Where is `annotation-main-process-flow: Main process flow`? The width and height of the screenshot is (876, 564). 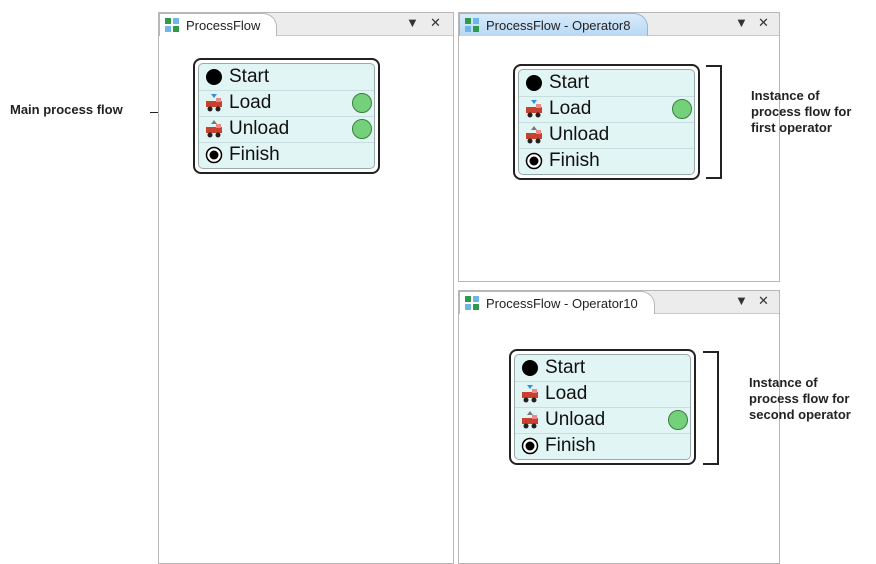
annotation-main-process-flow: Main process flow is located at coordinates (66, 109).